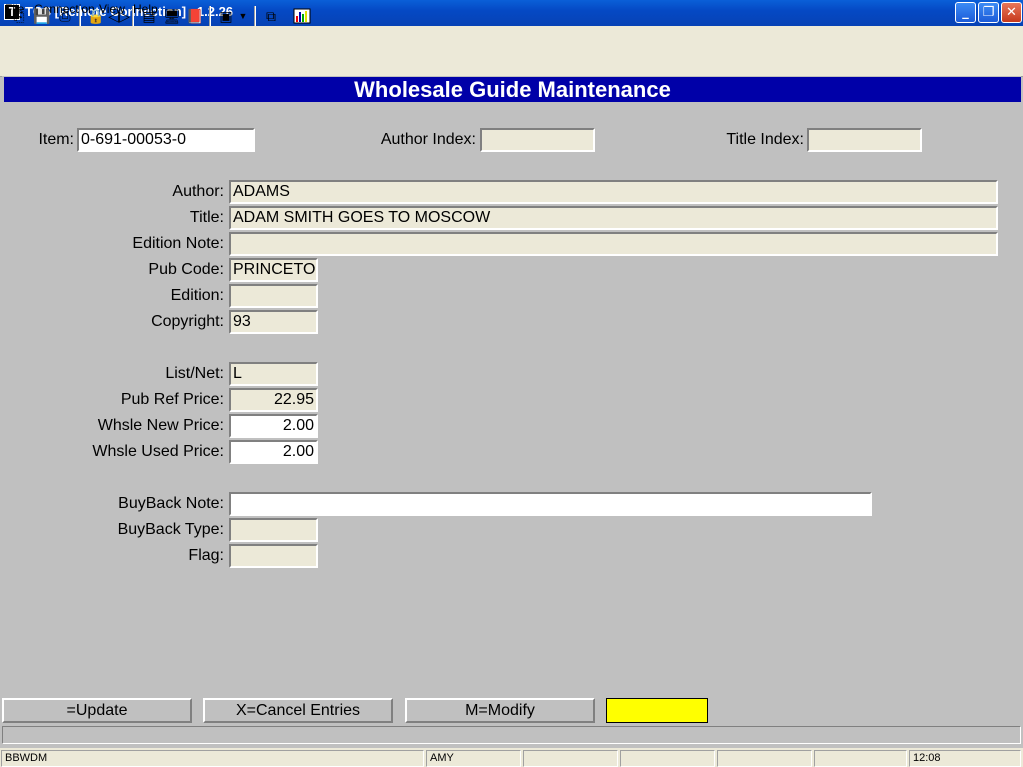  I want to click on pub-code-field: PRINCETO, so click(273, 270).